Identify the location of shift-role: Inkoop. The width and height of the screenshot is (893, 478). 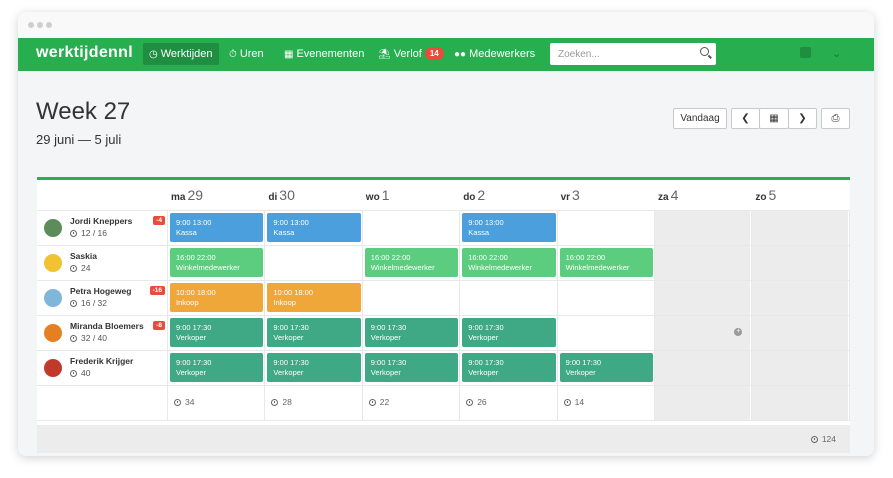
(187, 302).